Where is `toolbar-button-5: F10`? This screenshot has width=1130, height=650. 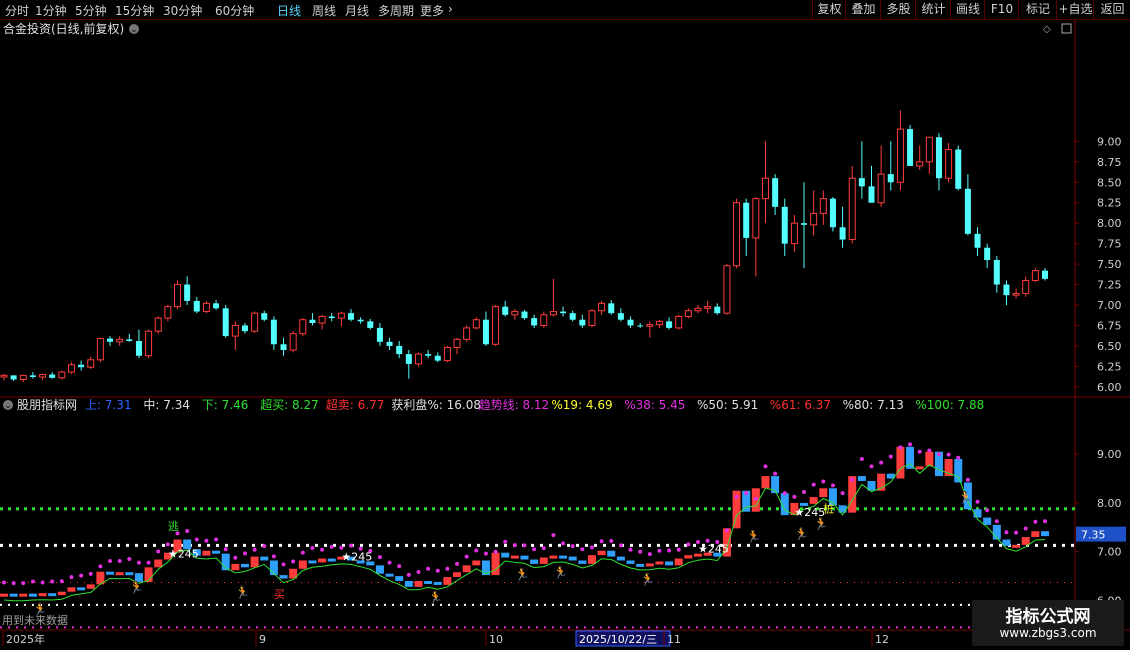
toolbar-button-5: F10 is located at coordinates (1001, 9).